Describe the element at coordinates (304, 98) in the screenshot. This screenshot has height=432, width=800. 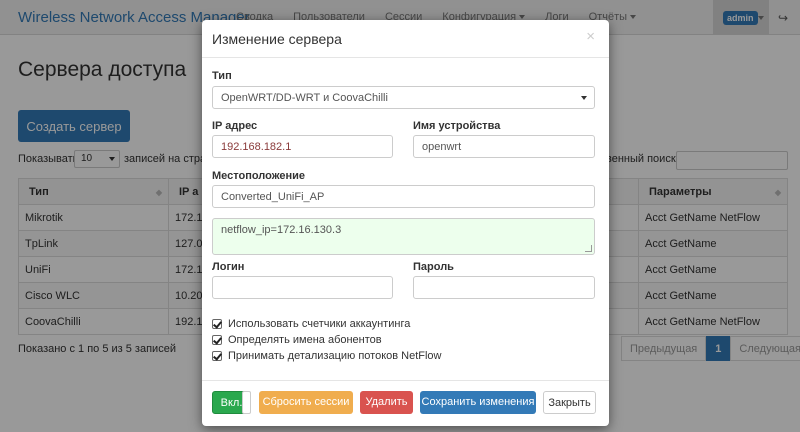
I see `type-value: OpenWRT/DD-WRT и CoovaChilli` at that location.